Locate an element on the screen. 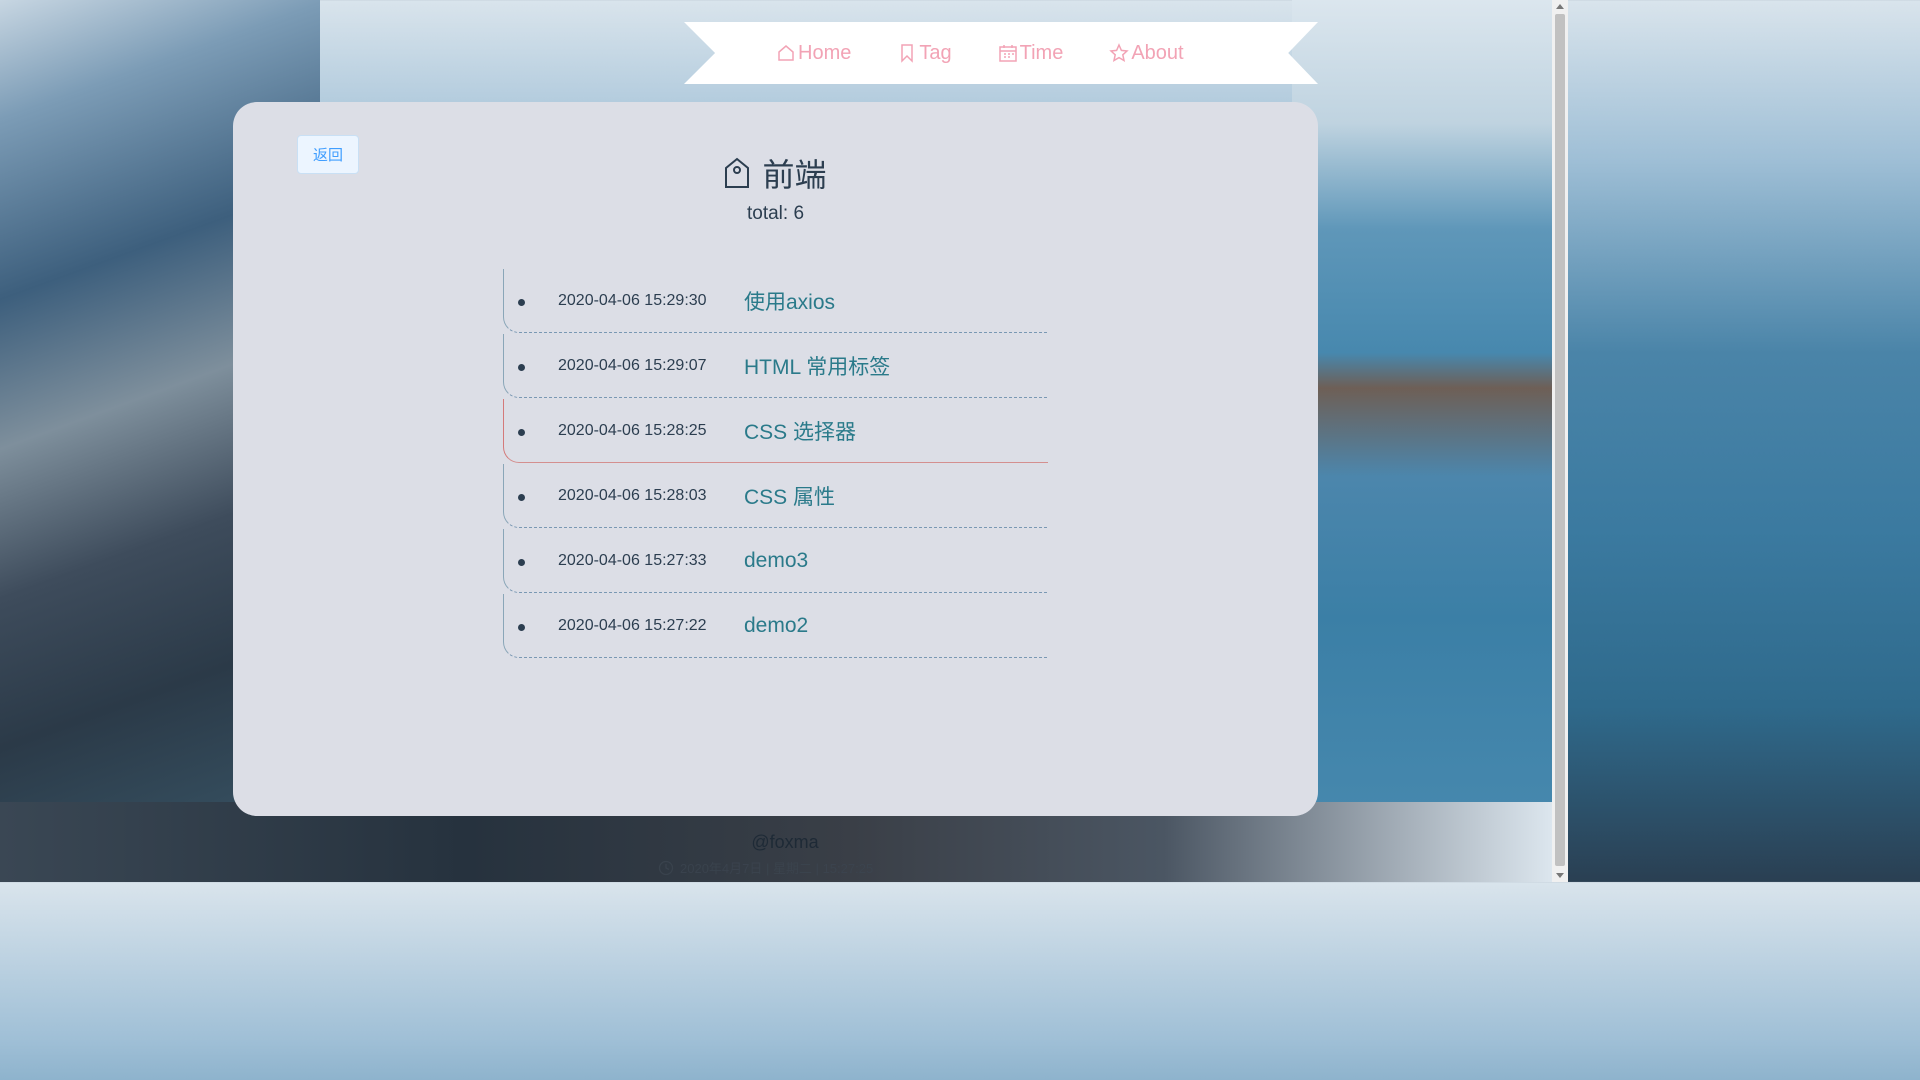 Image resolution: width=1920 pixels, height=1080 pixels. nav-item-label: Time is located at coordinates (1041, 52).